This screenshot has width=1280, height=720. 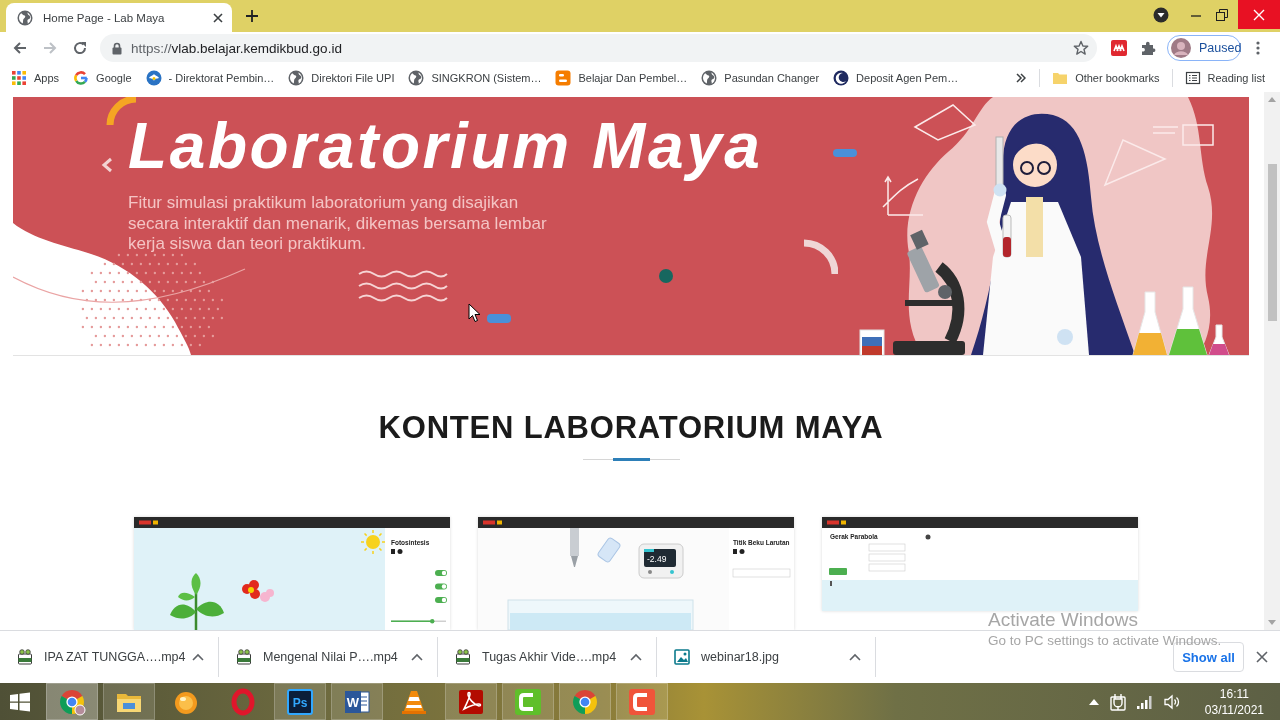 I want to click on profile-button: Paused, so click(x=1204, y=48).